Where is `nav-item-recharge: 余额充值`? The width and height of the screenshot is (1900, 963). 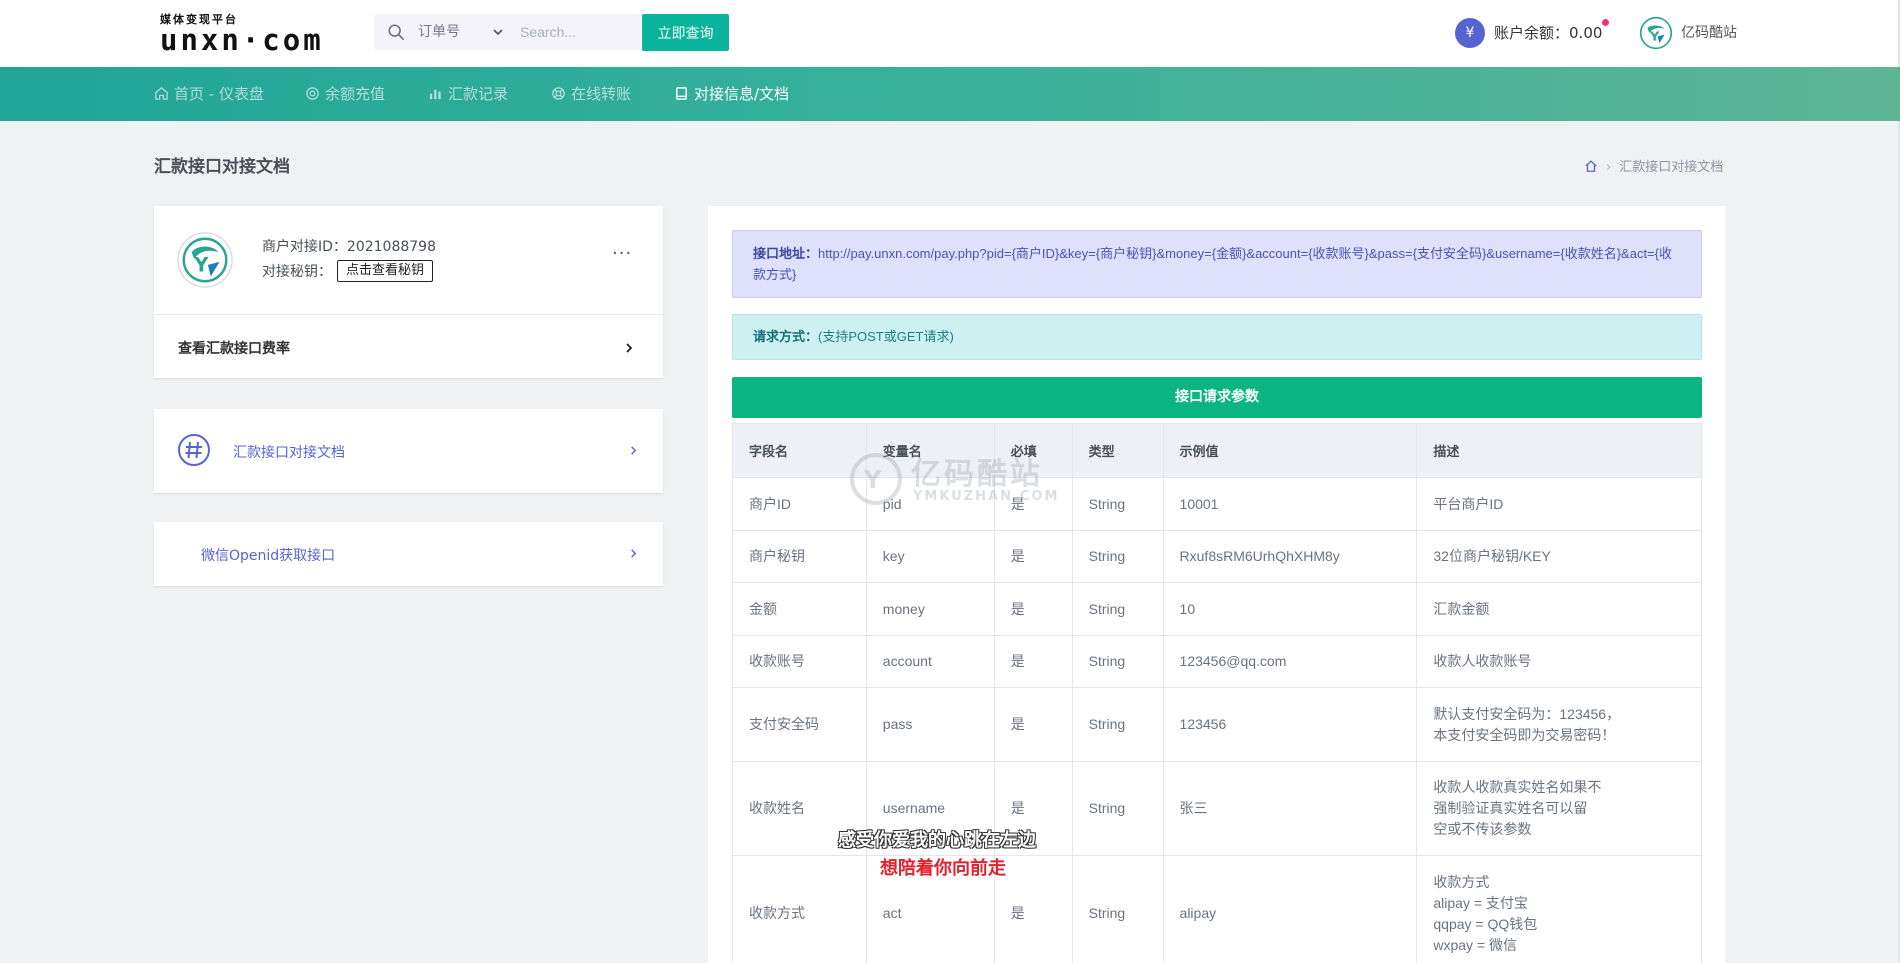 nav-item-recharge: 余额充值 is located at coordinates (345, 94).